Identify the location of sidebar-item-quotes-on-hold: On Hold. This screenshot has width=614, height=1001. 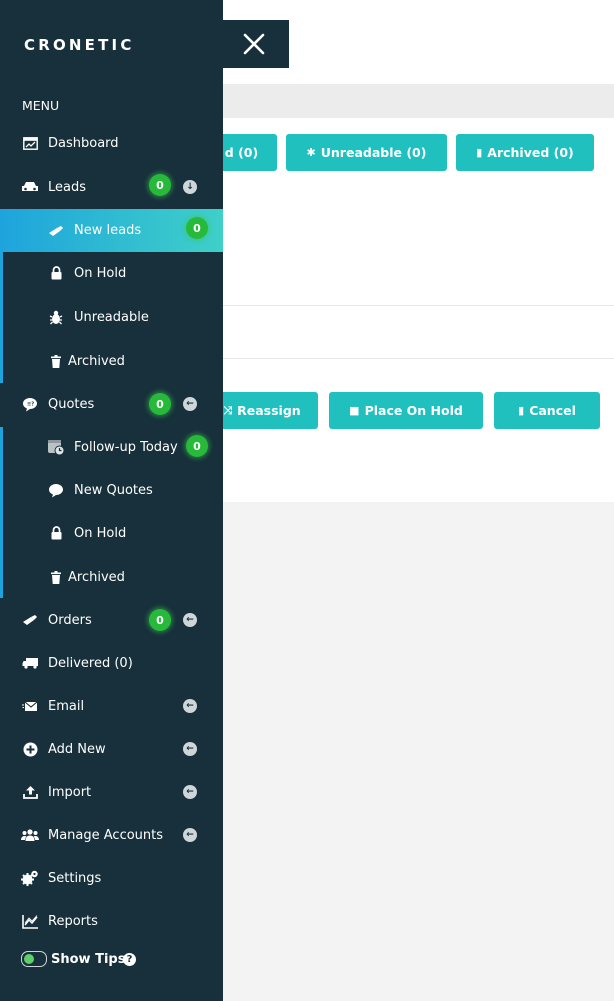
(111, 533).